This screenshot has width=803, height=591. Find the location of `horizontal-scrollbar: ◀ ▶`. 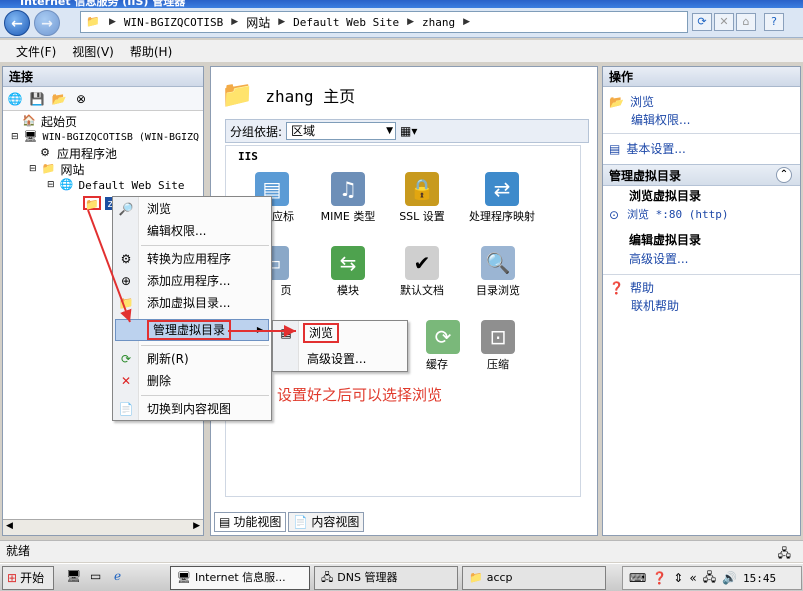

horizontal-scrollbar: ◀ ▶ is located at coordinates (103, 527).